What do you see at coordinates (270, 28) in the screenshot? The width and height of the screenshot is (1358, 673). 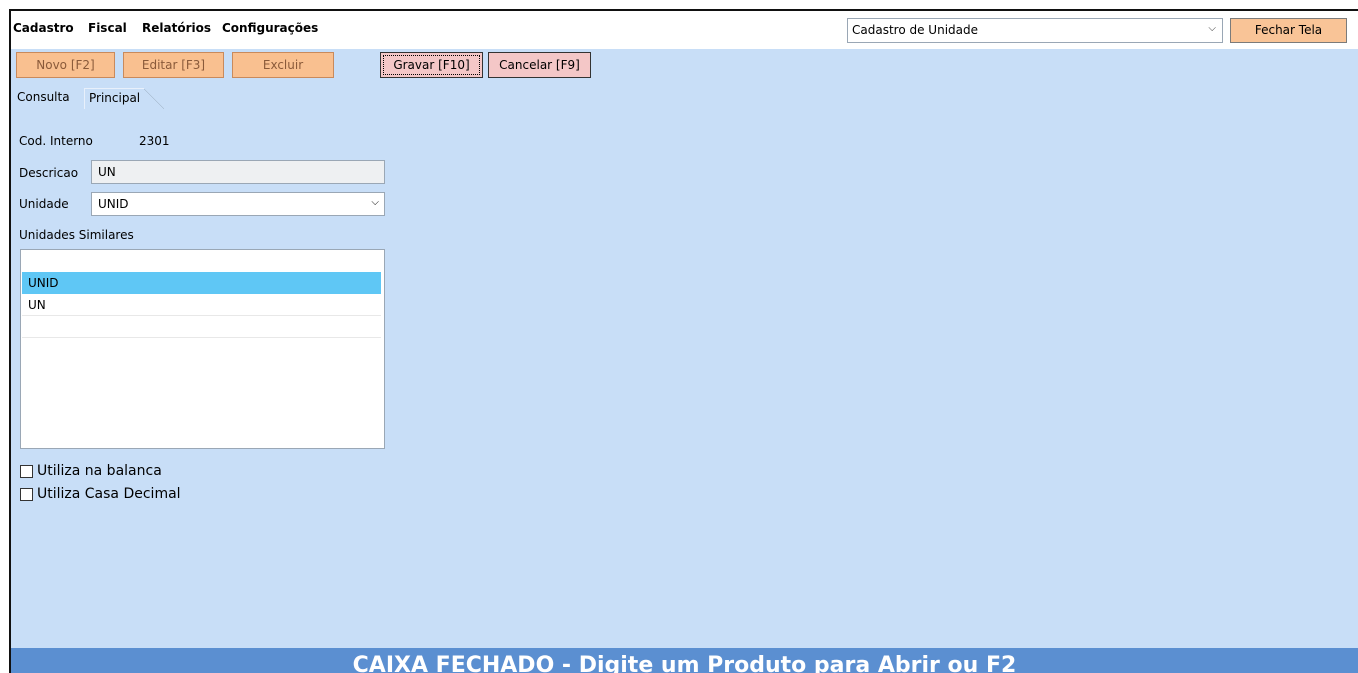 I see `menu-configuracoes: Configurações` at bounding box center [270, 28].